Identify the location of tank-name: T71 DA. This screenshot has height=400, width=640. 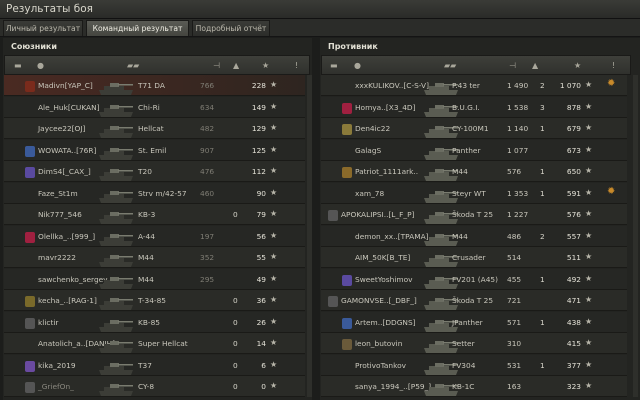
(151, 85).